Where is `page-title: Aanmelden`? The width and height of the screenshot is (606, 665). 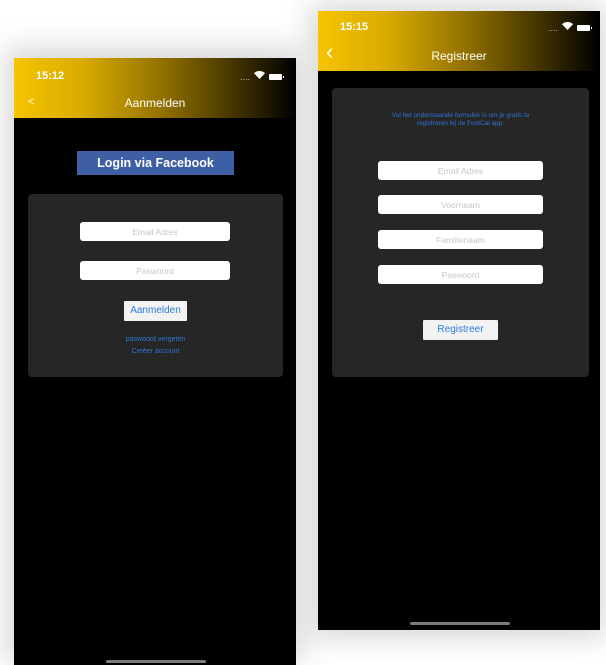 page-title: Aanmelden is located at coordinates (155, 103).